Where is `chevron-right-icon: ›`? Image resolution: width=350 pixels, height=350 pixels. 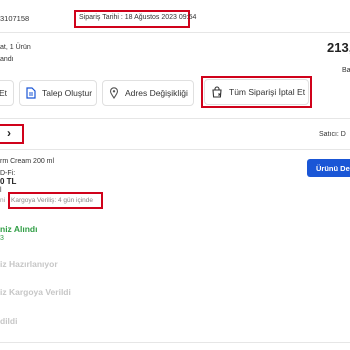
chevron-right-icon: › is located at coordinates (9, 133).